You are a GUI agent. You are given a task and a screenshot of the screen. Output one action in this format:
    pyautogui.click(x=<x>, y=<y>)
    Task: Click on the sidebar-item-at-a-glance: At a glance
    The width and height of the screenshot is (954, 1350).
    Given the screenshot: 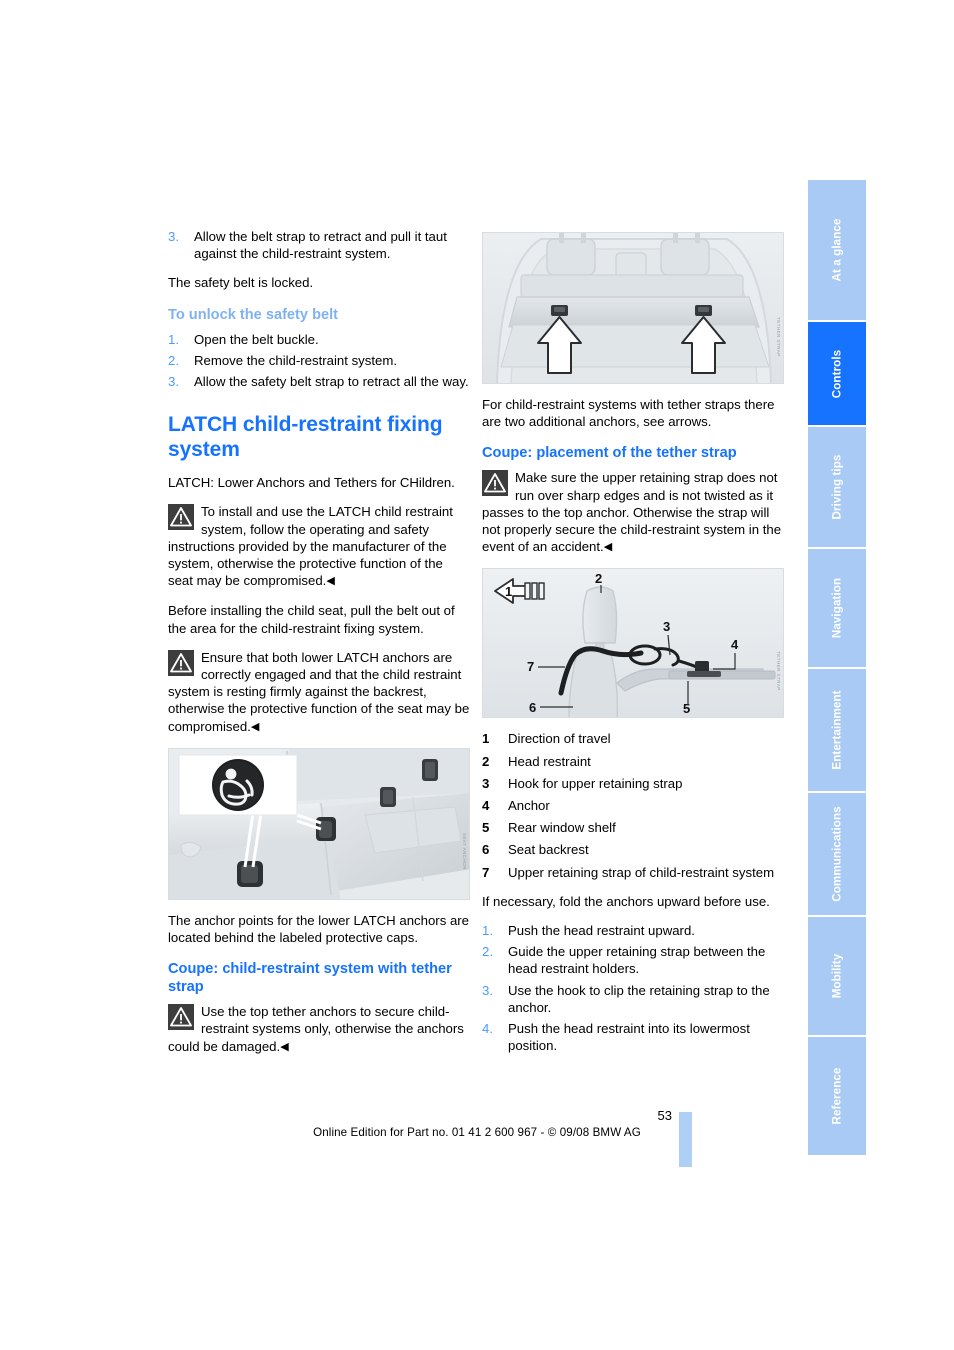 What is the action you would take?
    pyautogui.click(x=837, y=250)
    